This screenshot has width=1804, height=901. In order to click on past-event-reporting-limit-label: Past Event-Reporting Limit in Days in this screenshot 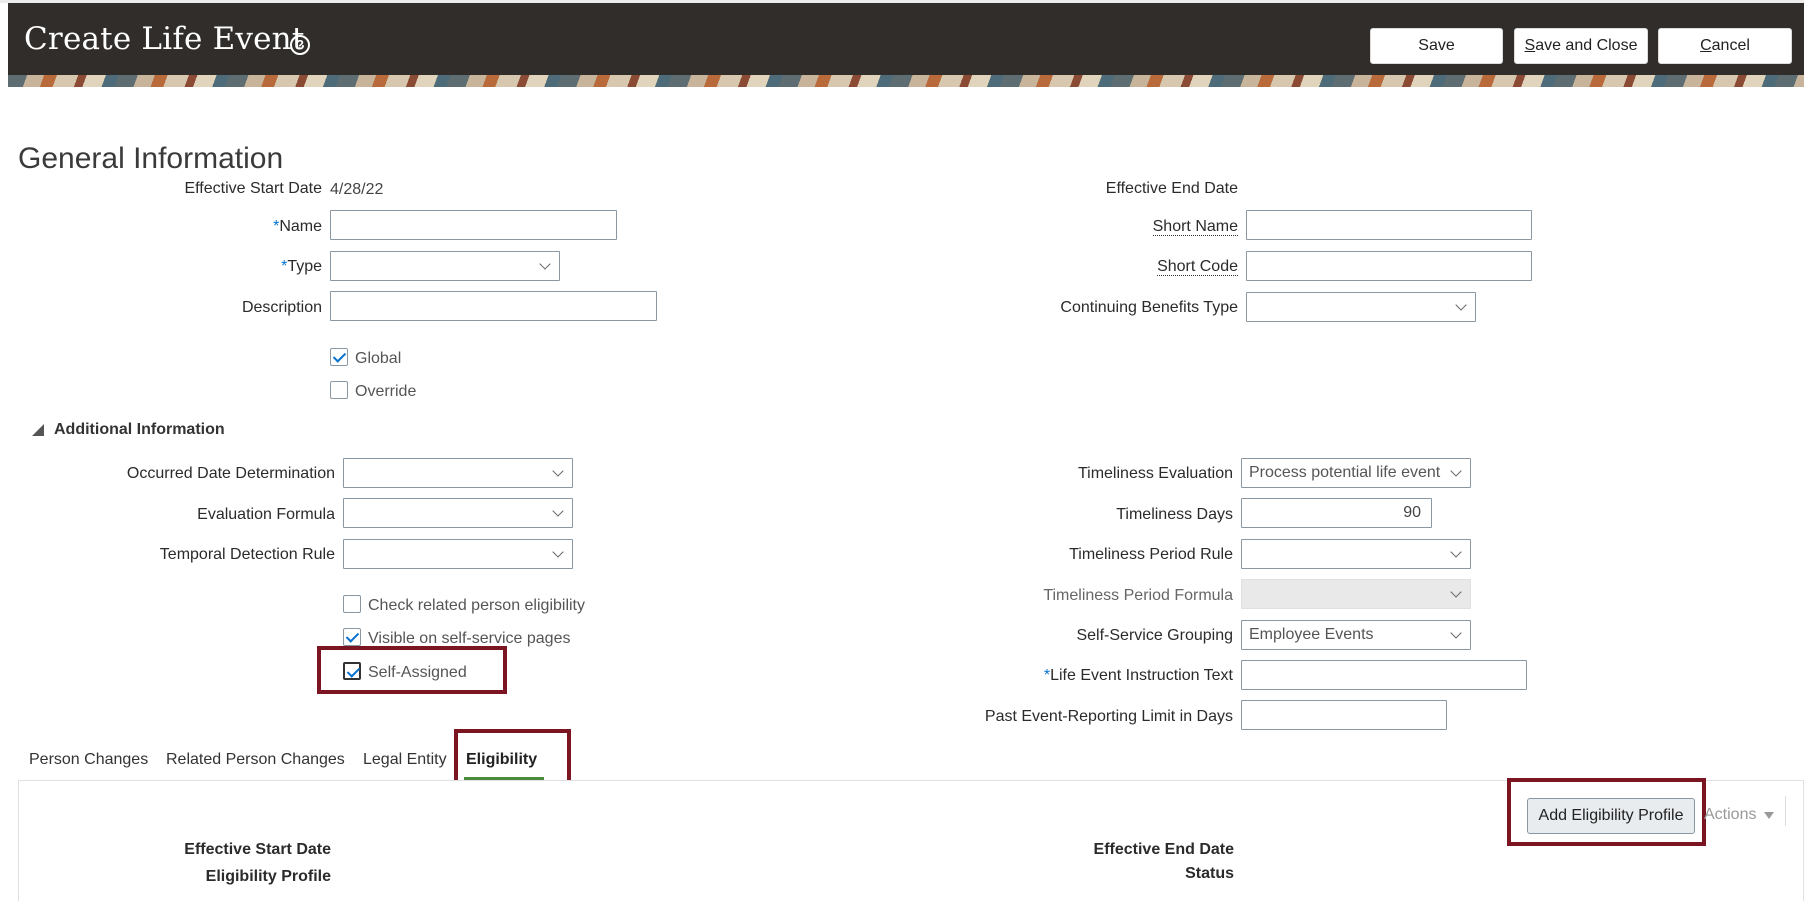, I will do `click(1108, 716)`.